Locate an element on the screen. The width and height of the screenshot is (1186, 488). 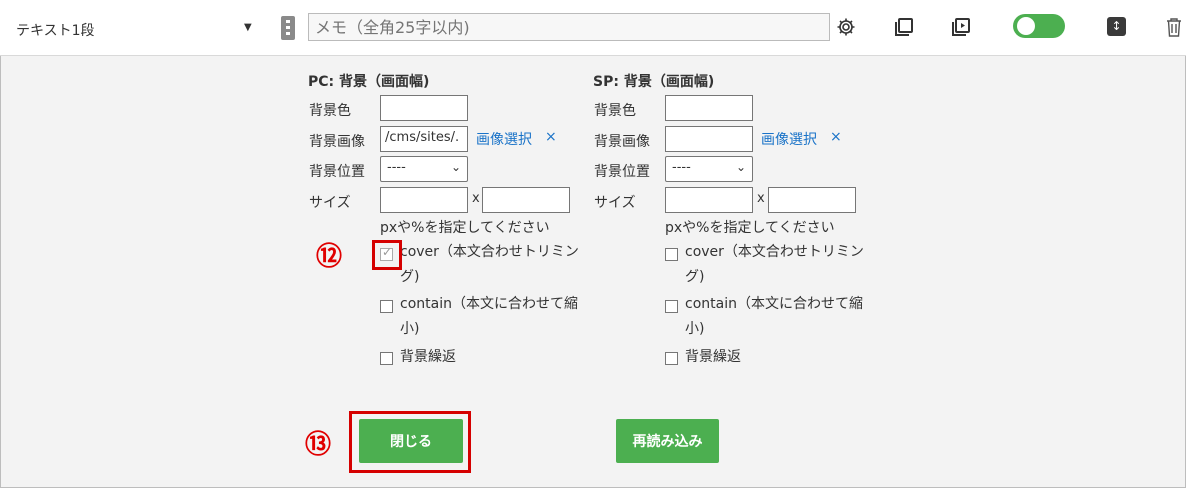
sp-contain-checkbox is located at coordinates (671, 306).